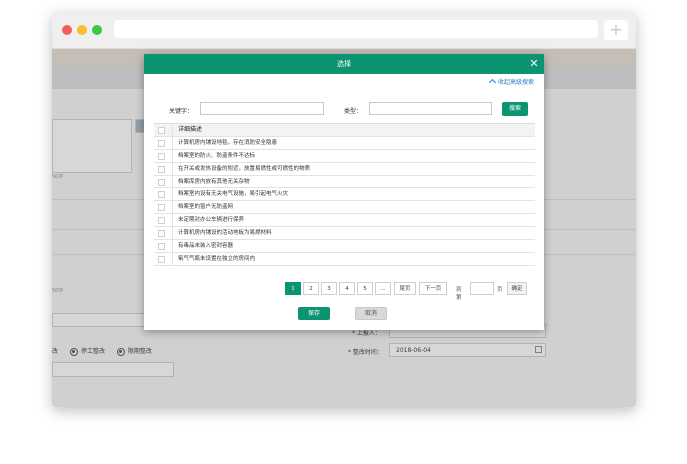 This screenshot has width=687, height=464. I want to click on minimize-window-dot-icon, so click(82, 30).